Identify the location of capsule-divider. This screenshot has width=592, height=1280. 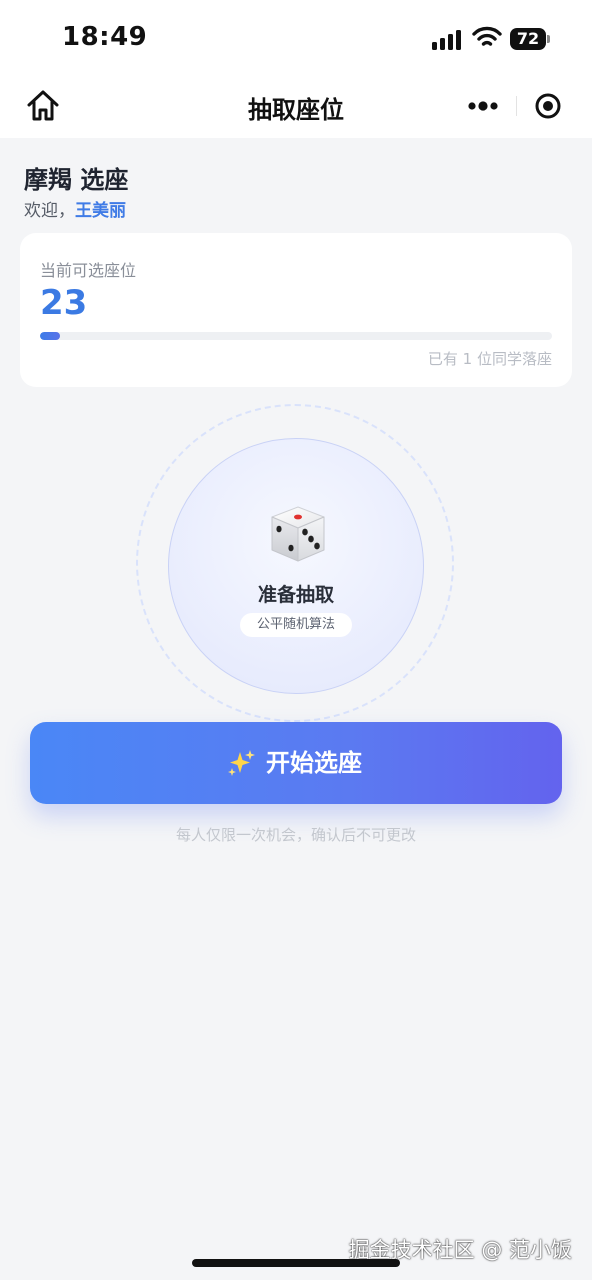
(516, 106).